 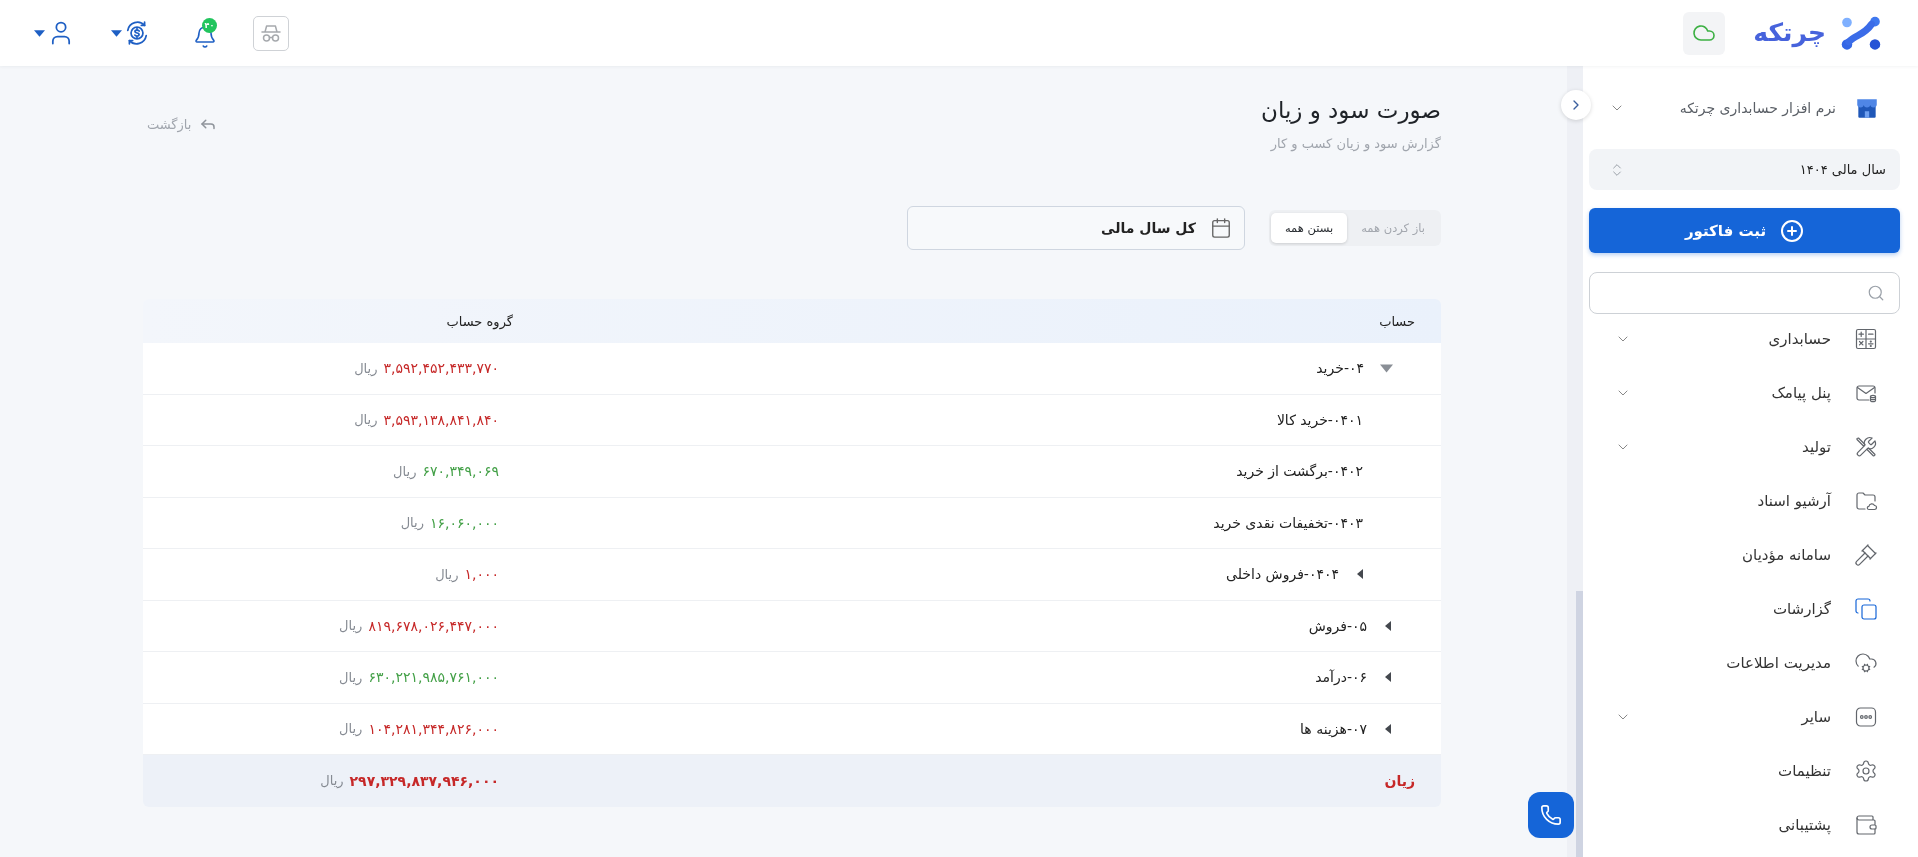 I want to click on company-select: نرم افزار حسابداری چرتکه, so click(x=1744, y=108).